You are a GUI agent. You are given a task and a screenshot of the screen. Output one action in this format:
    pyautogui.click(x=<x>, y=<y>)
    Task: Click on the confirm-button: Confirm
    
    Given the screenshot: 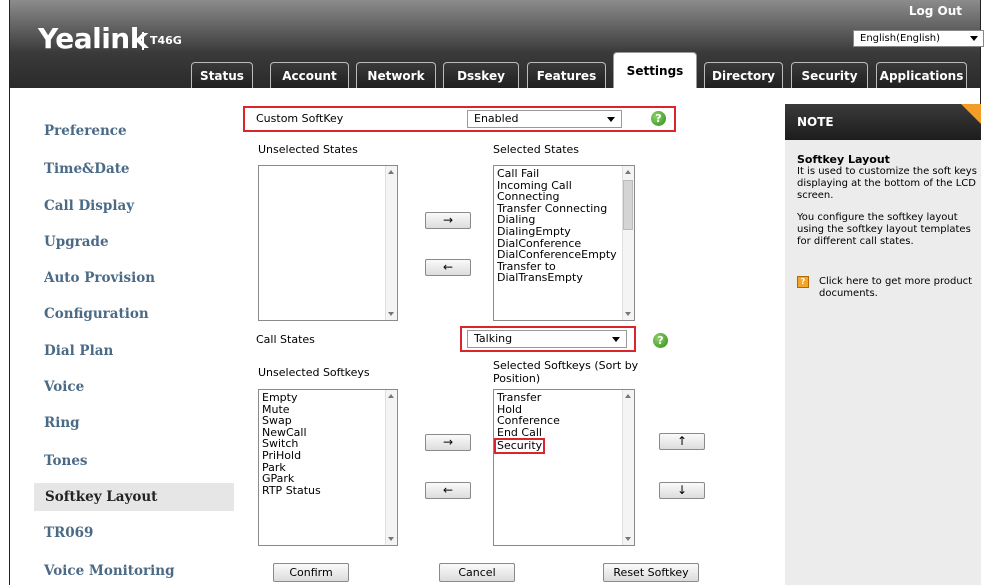 What is the action you would take?
    pyautogui.click(x=311, y=572)
    